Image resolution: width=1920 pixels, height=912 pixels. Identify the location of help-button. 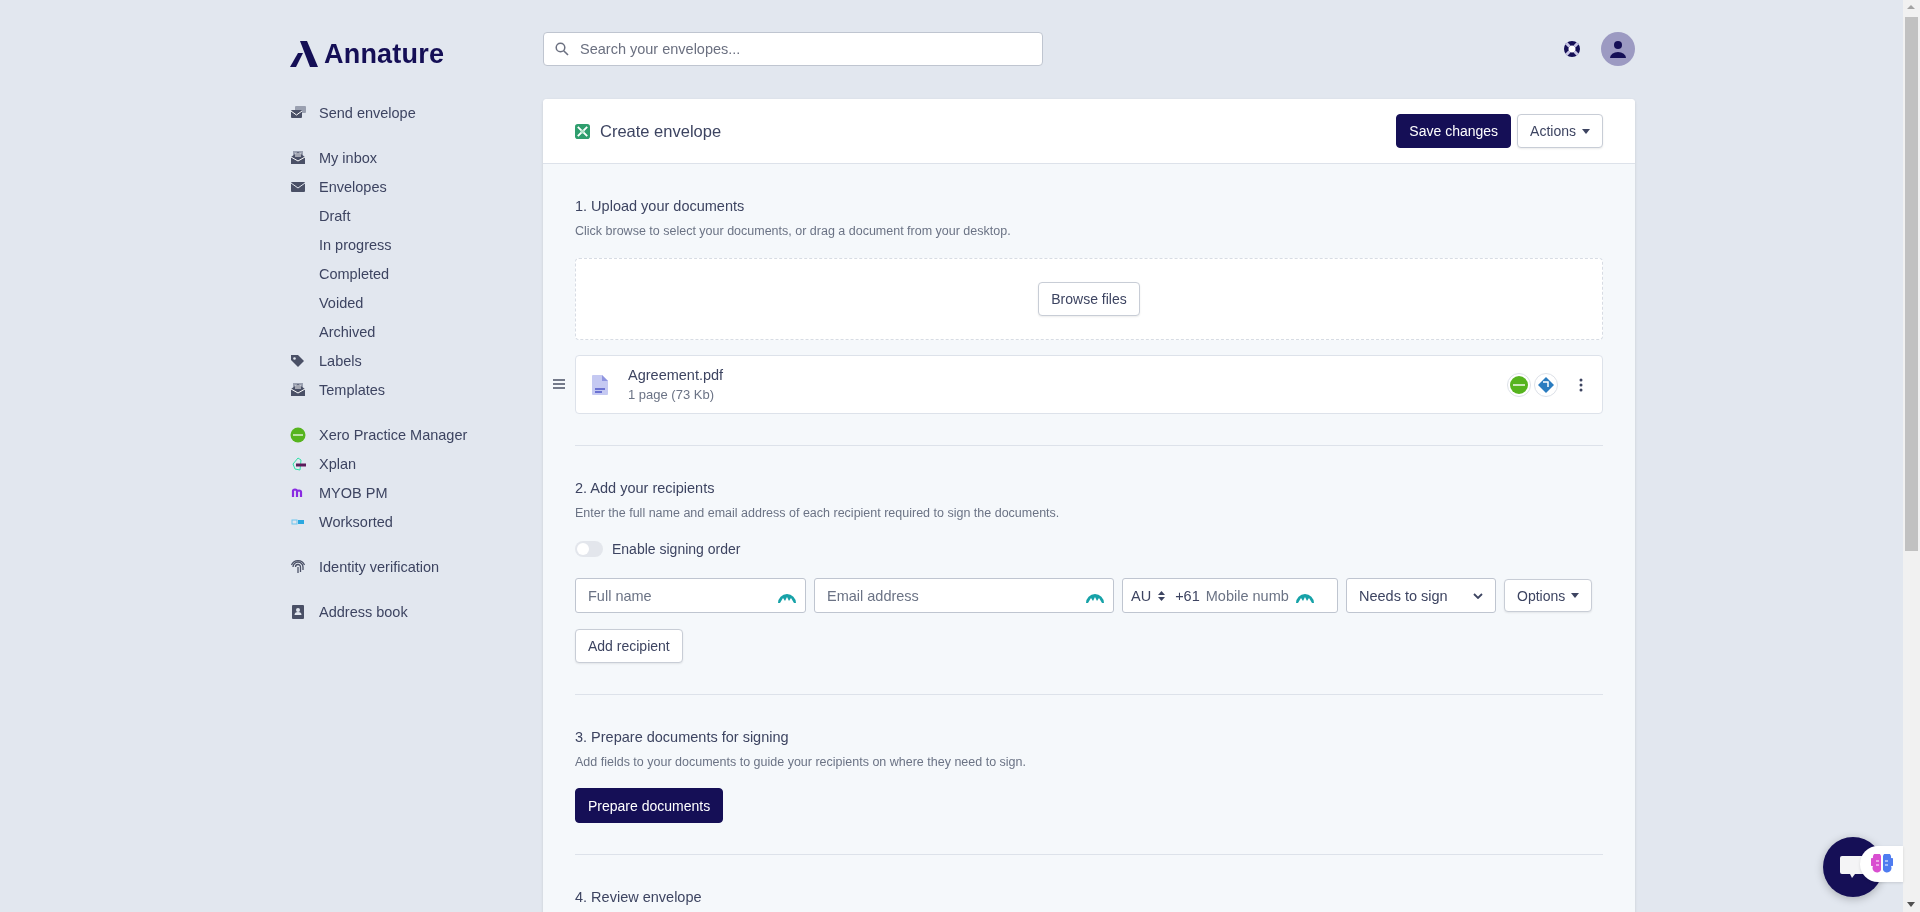
(1572, 49).